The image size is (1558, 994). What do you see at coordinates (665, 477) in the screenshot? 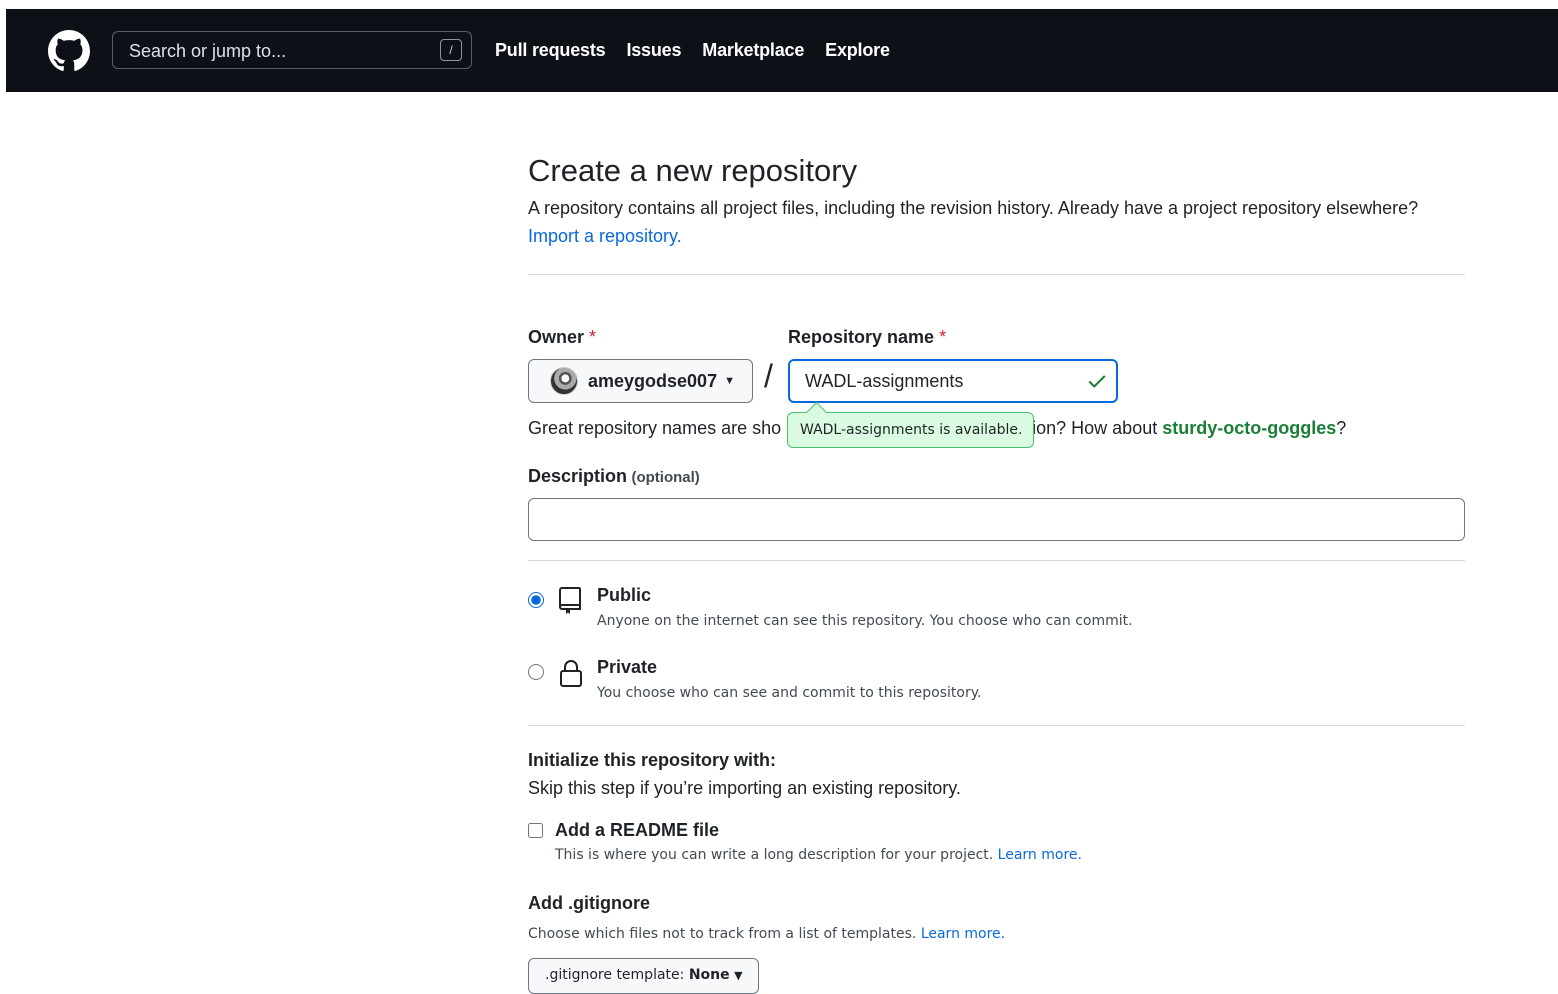
I see `description-optional: (optional)` at bounding box center [665, 477].